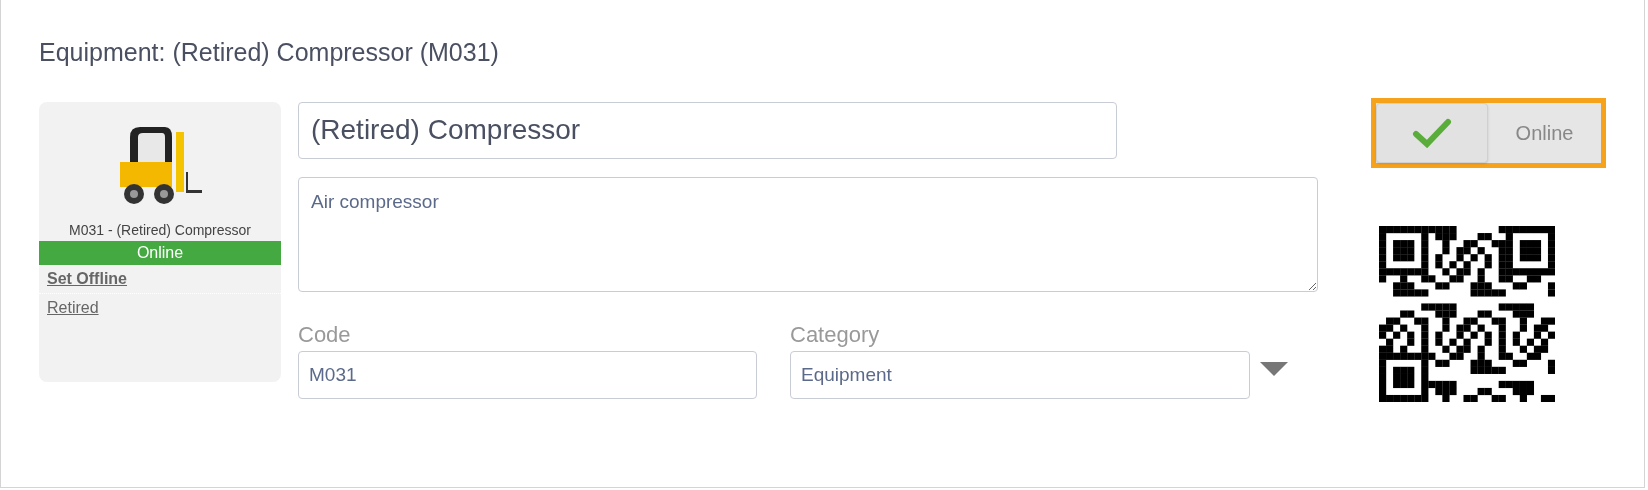 The width and height of the screenshot is (1648, 490). Describe the element at coordinates (160, 230) in the screenshot. I see `equipment-caption: M031 - (Retired) Compressor` at that location.